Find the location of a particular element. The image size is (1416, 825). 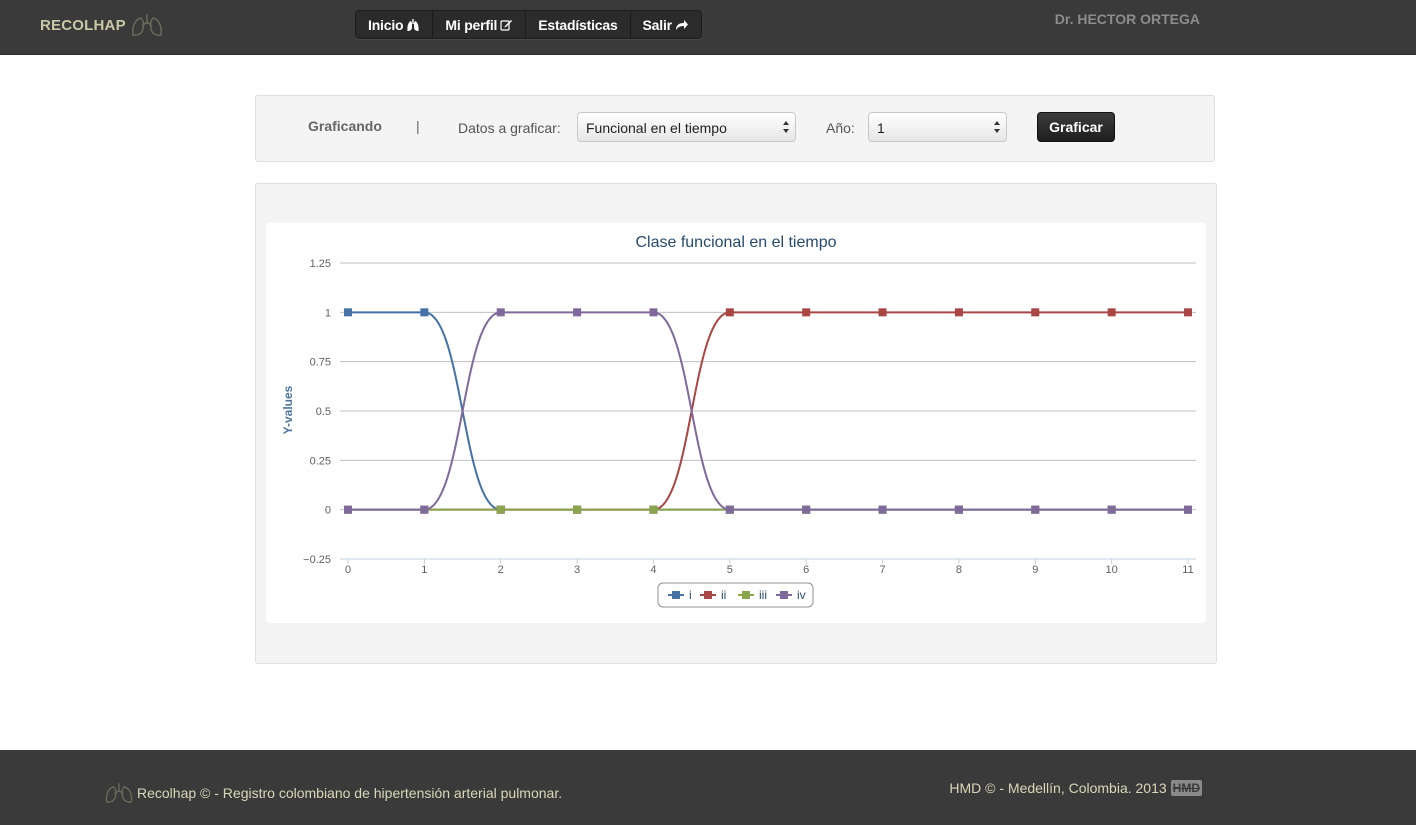

year-select: 1 is located at coordinates (937, 127).